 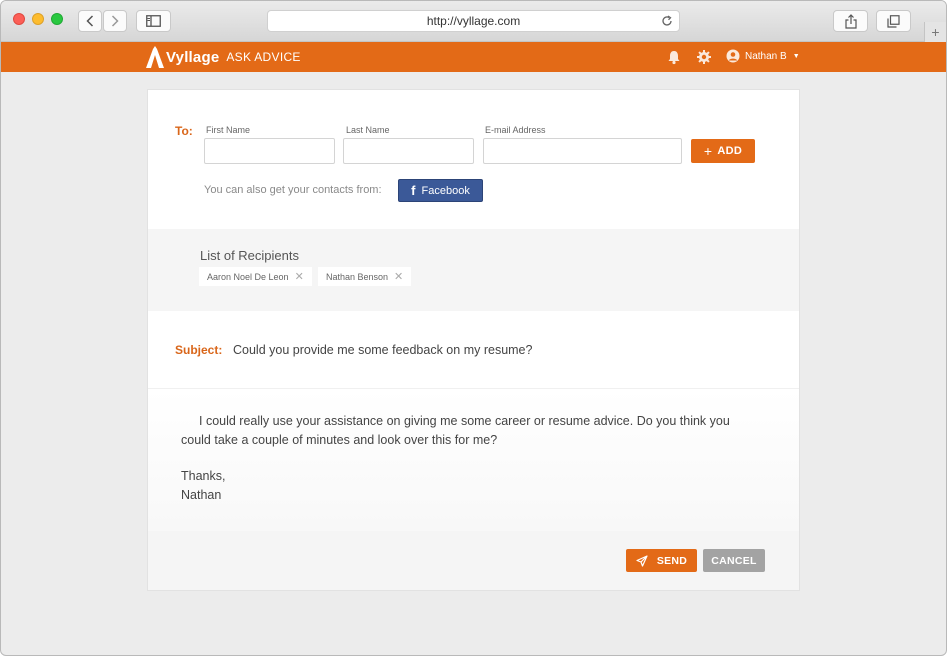 I want to click on cancel-button-label: CANCEL, so click(x=734, y=560).